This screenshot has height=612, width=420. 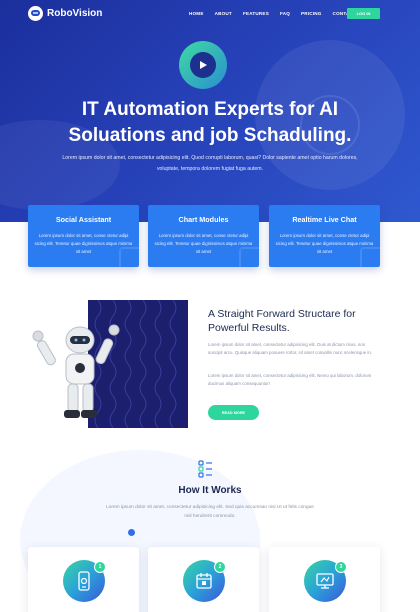 What do you see at coordinates (363, 13) in the screenshot?
I see `login-button: LOG IN` at bounding box center [363, 13].